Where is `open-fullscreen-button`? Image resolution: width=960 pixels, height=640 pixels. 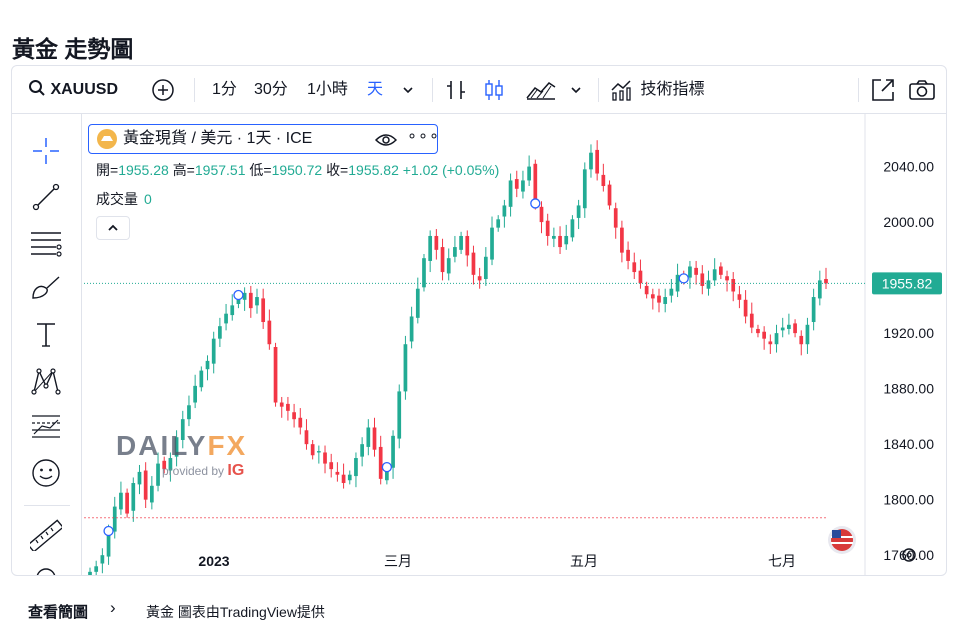
open-fullscreen-button is located at coordinates (883, 90).